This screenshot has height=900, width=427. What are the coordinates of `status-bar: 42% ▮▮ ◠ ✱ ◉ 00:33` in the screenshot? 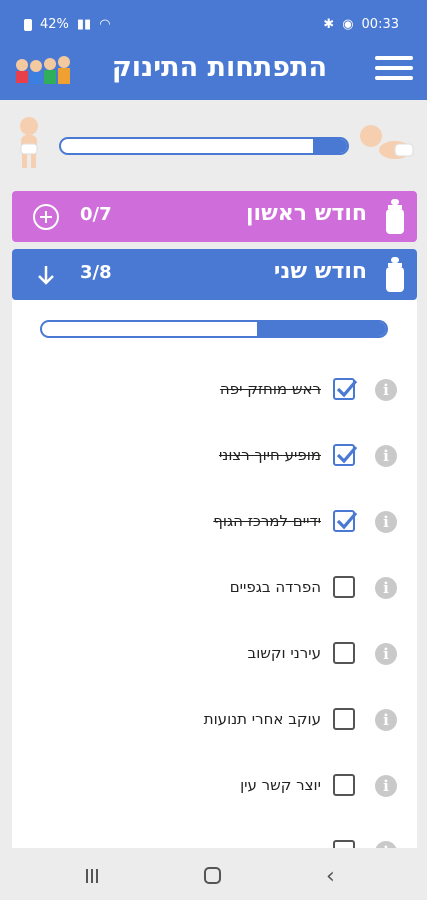 It's located at (213, 20).